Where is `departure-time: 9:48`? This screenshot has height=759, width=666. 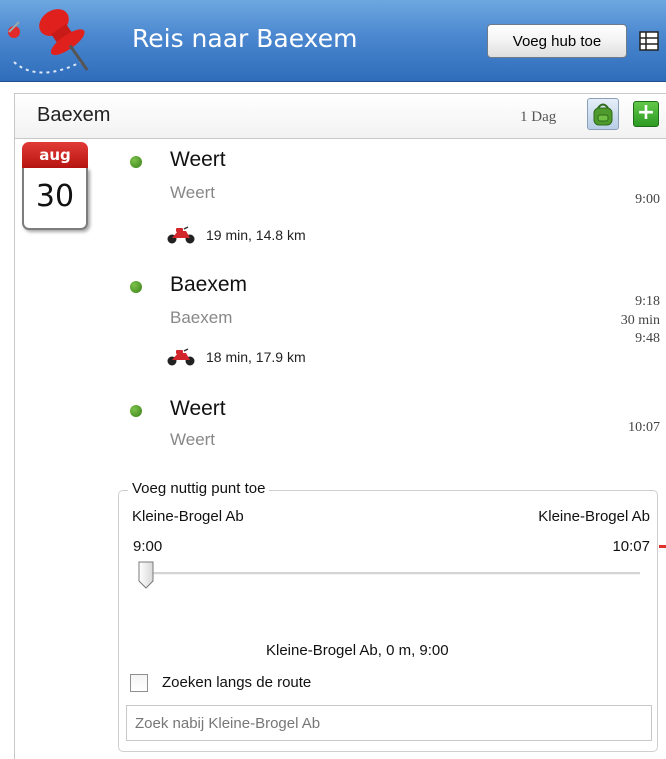 departure-time: 9:48 is located at coordinates (647, 338).